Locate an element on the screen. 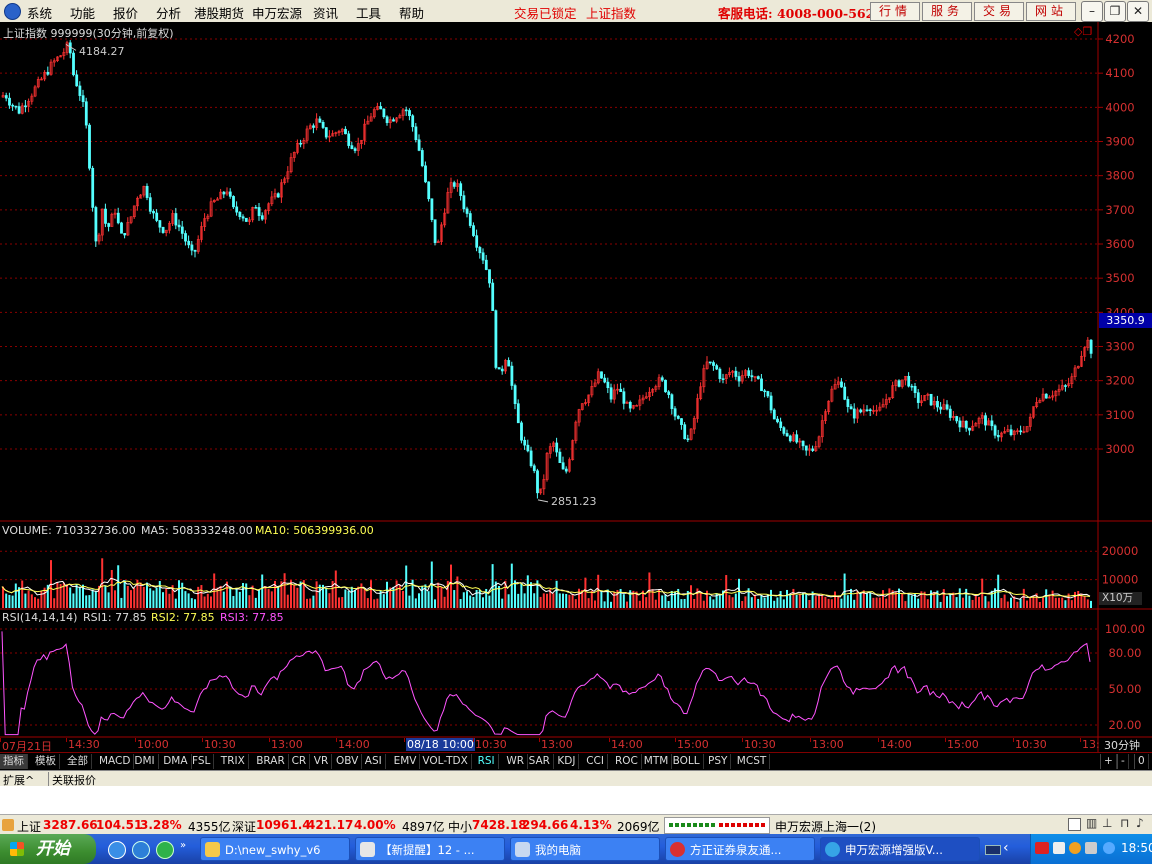  service-button: 服务 is located at coordinates (947, 11).